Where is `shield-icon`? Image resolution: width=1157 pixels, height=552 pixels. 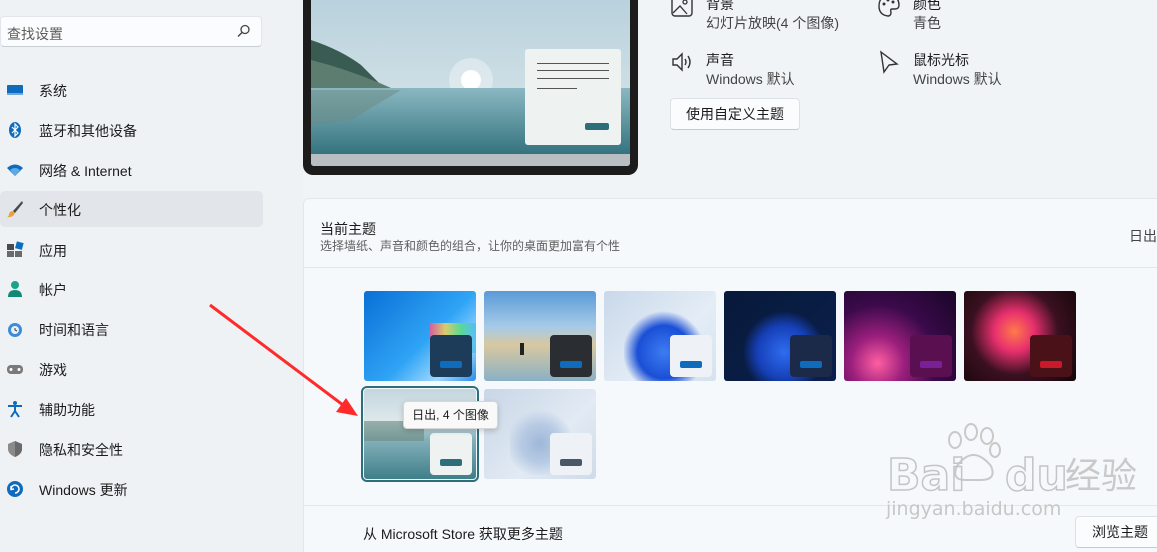 shield-icon is located at coordinates (15, 449).